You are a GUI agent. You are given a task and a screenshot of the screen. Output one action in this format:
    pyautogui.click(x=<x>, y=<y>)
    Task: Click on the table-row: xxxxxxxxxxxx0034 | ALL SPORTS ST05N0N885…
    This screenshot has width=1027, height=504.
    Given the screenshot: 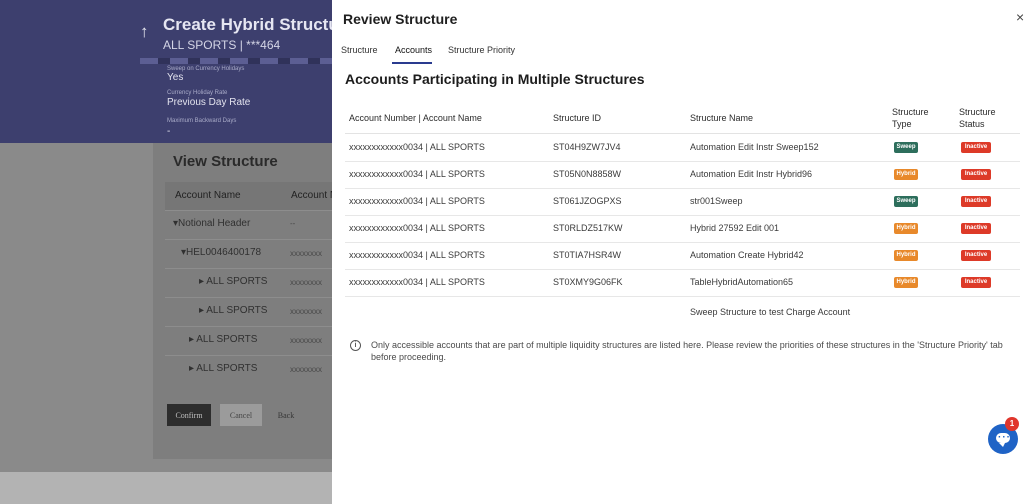 What is the action you would take?
    pyautogui.click(x=682, y=175)
    